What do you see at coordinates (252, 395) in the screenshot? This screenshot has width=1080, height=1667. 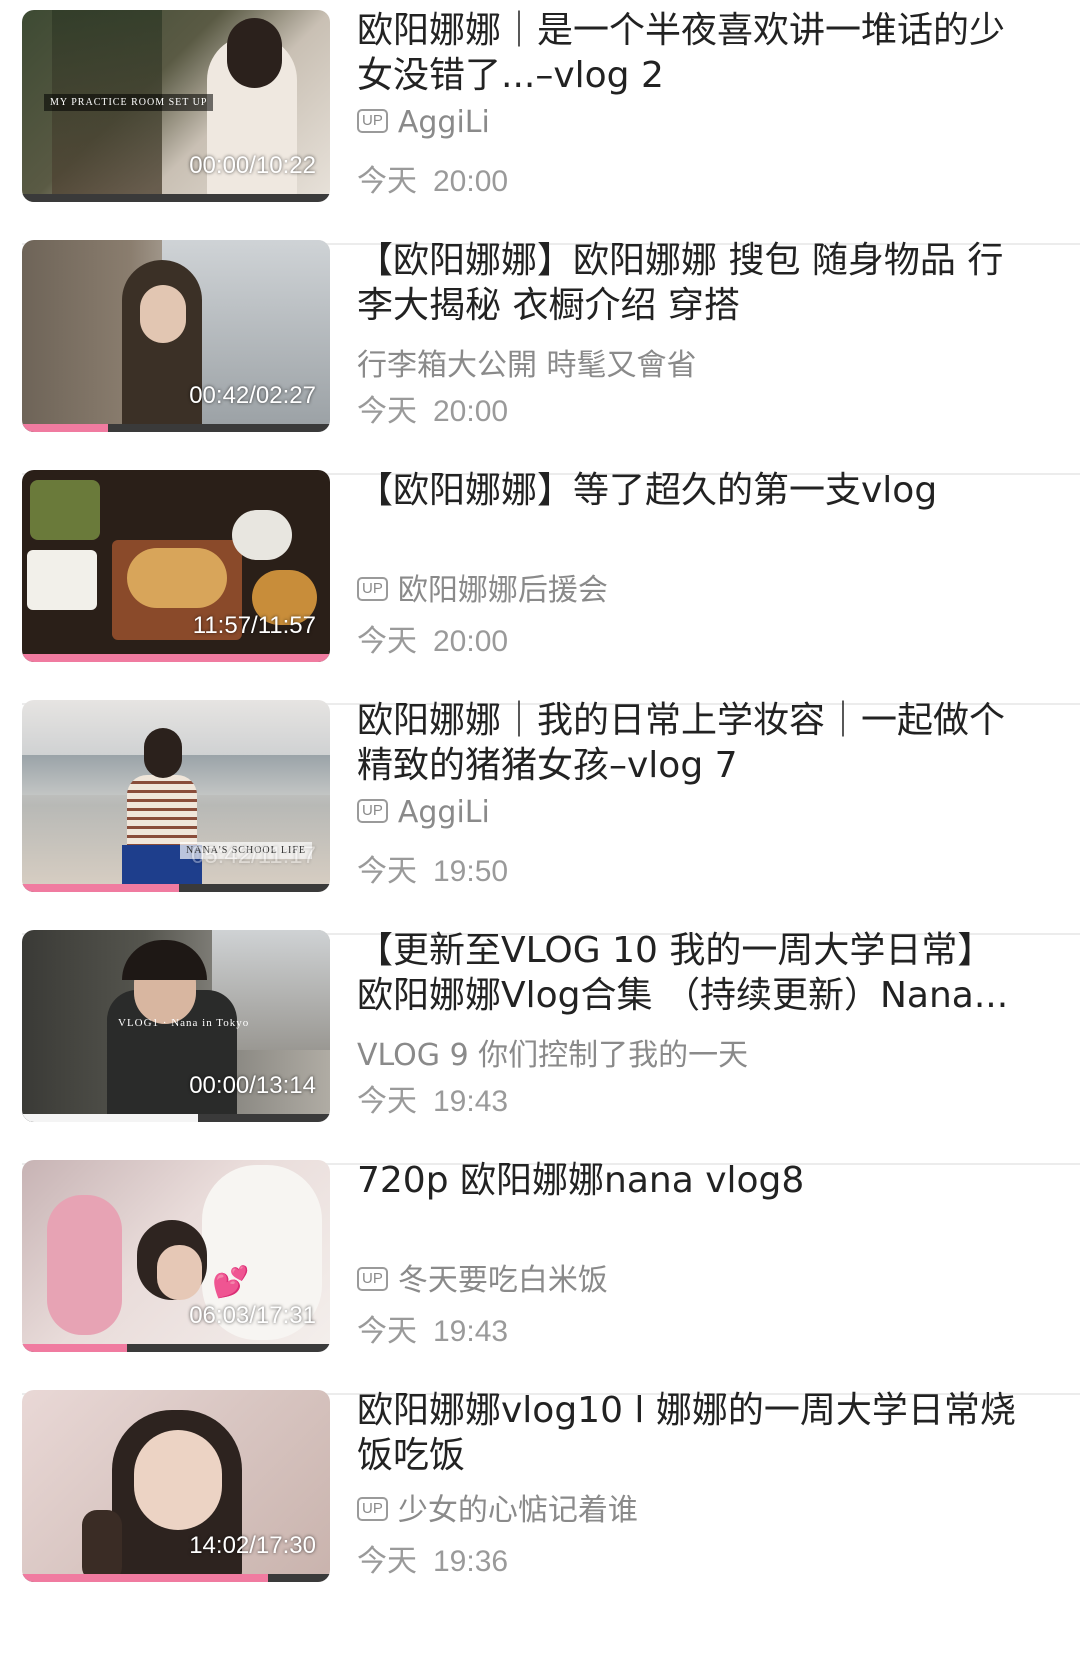 I see `duration-label: 00:42/02:27` at bounding box center [252, 395].